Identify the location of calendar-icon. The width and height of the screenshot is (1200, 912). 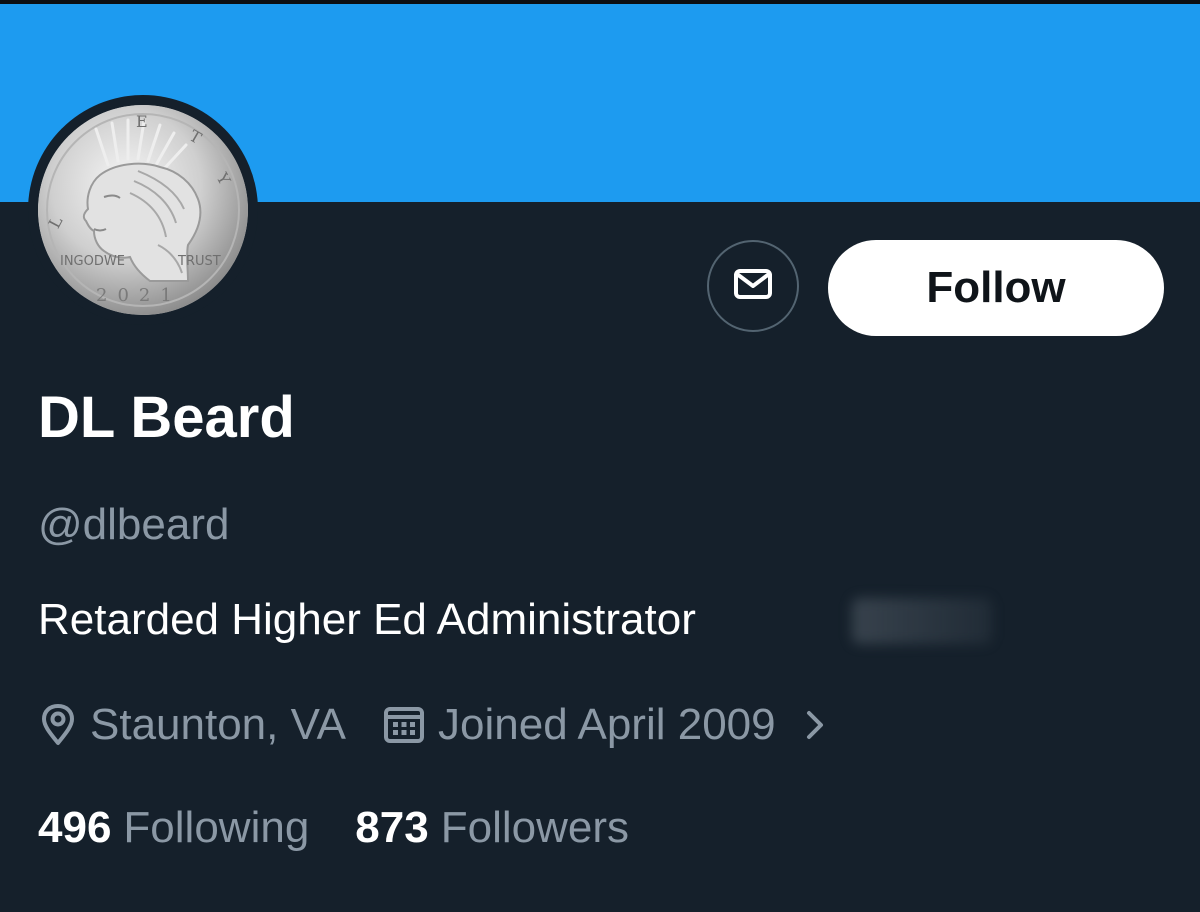
(404, 725).